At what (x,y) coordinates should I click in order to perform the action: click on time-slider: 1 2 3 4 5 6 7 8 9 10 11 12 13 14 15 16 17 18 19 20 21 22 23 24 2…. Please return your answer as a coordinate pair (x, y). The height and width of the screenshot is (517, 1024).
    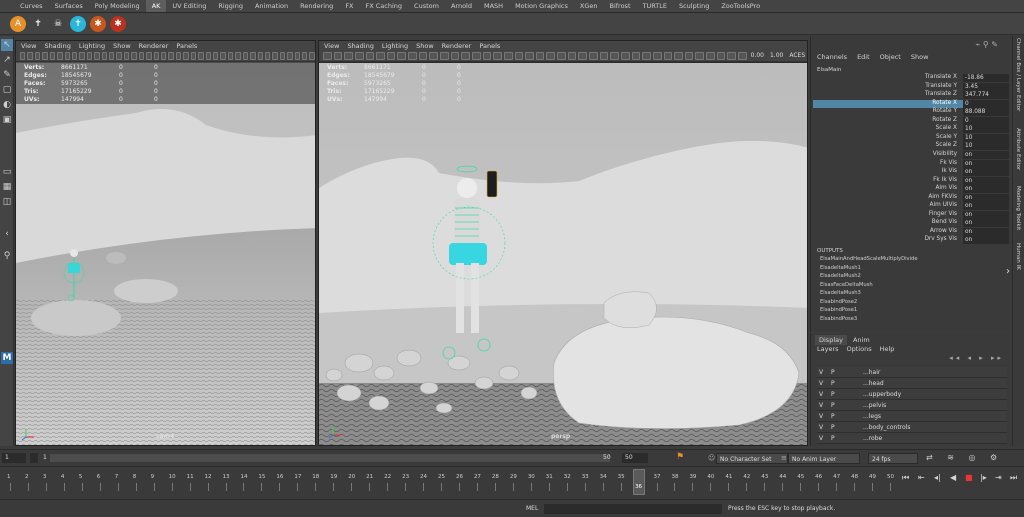
    Looking at the image, I should click on (512, 482).